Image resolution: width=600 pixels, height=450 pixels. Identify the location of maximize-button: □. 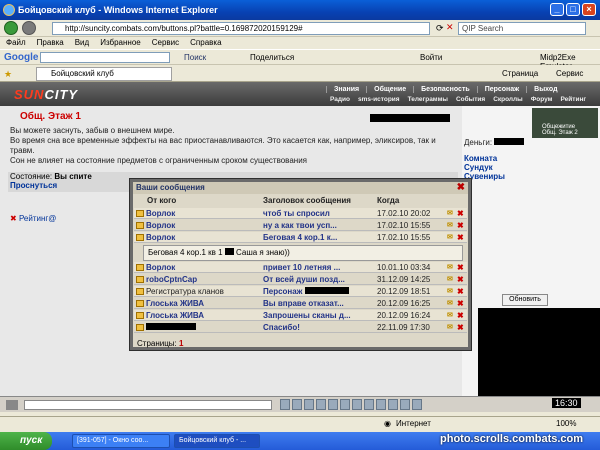
(573, 9).